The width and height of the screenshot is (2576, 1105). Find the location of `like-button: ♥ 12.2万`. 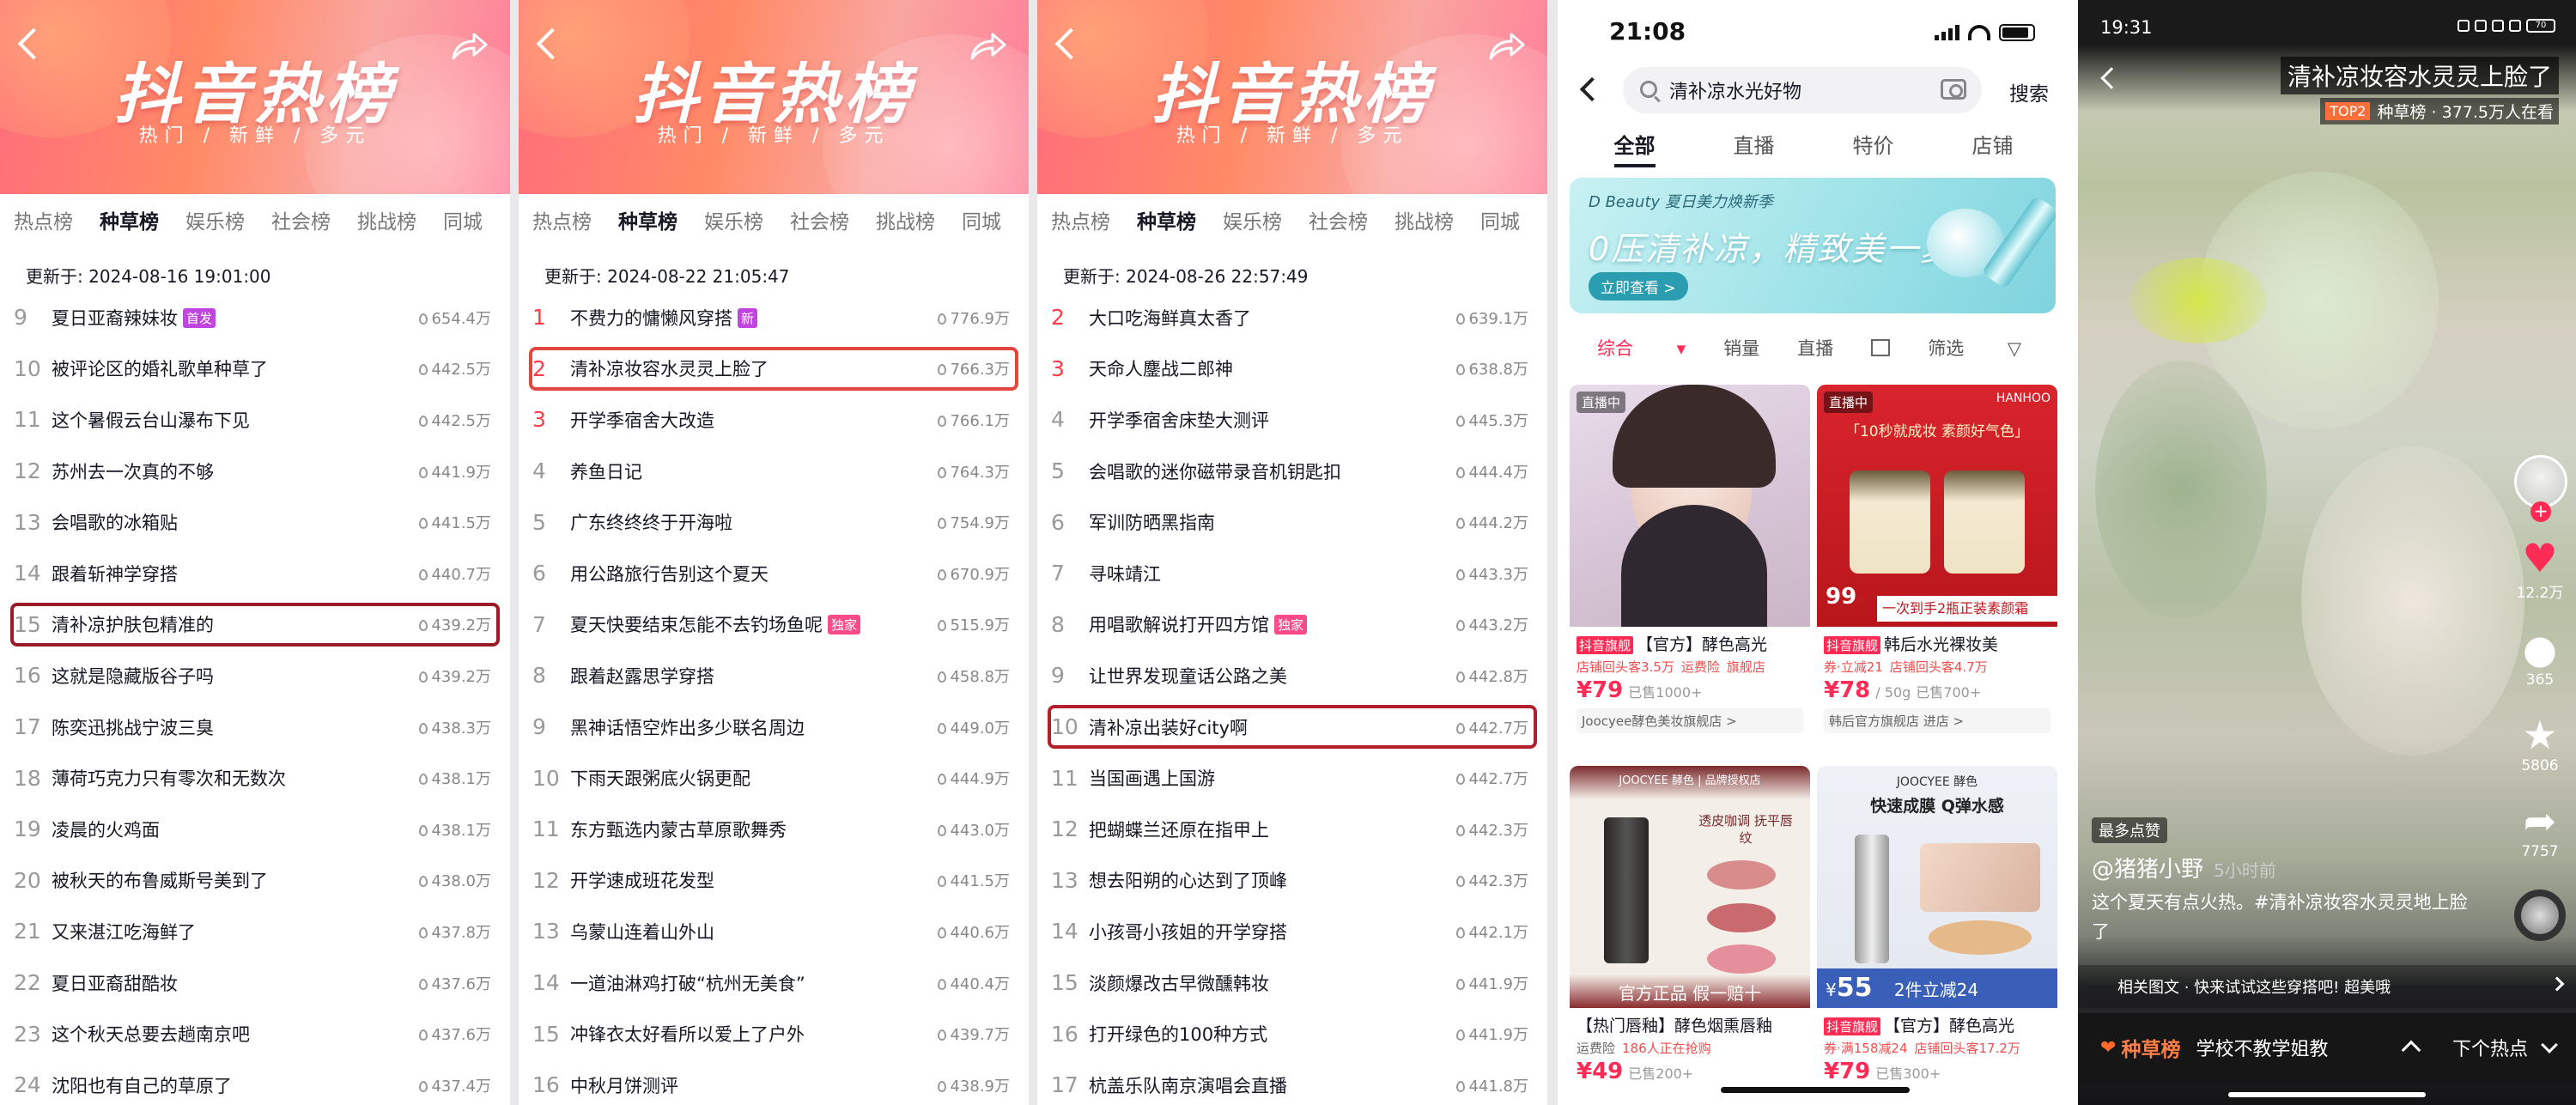

like-button: ♥ 12.2万 is located at coordinates (2540, 569).